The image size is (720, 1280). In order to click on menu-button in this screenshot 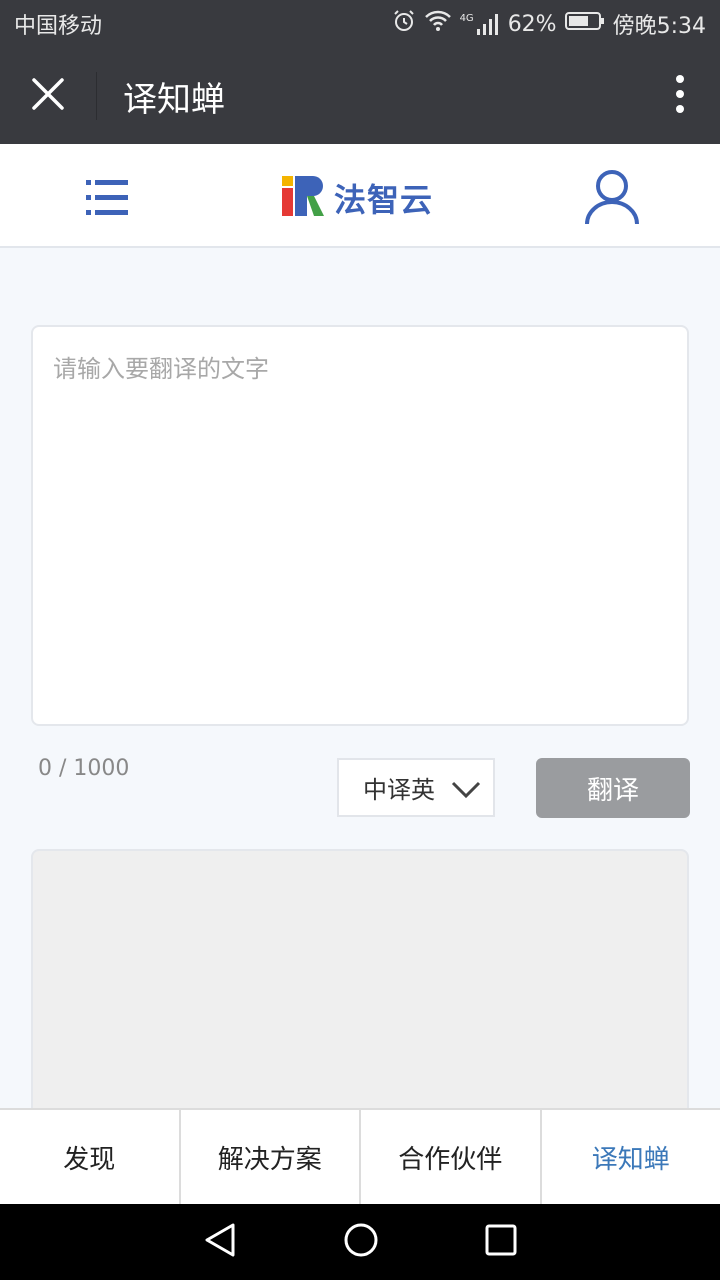, I will do `click(108, 198)`.